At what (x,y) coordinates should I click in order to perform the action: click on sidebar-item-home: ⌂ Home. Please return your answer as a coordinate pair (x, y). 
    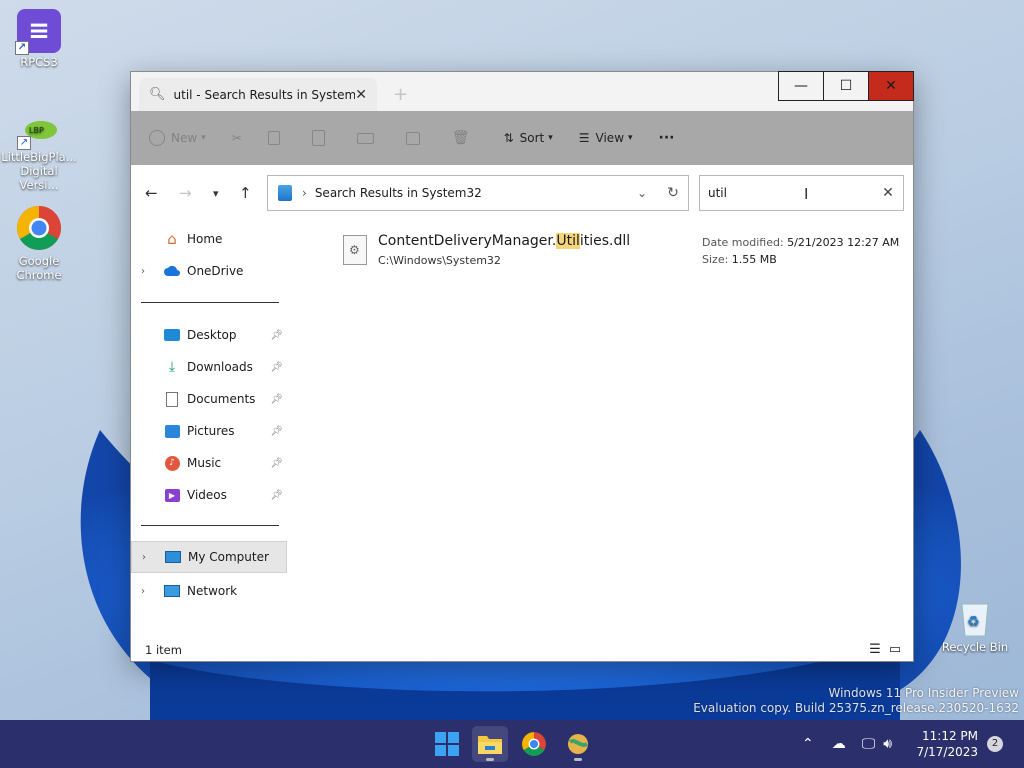
    Looking at the image, I should click on (209, 239).